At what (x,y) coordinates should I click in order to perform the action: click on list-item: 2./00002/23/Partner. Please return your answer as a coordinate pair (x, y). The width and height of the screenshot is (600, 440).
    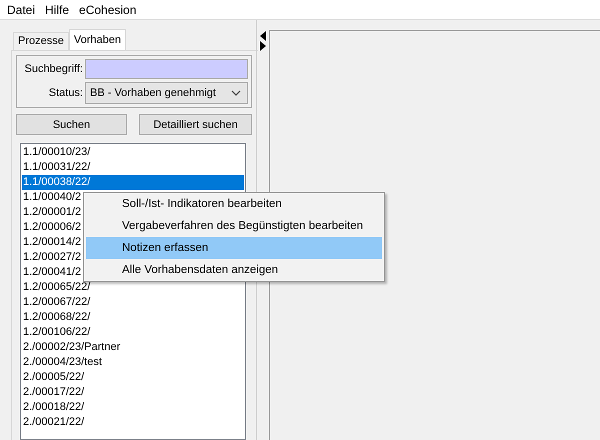
    Looking at the image, I should click on (71, 347).